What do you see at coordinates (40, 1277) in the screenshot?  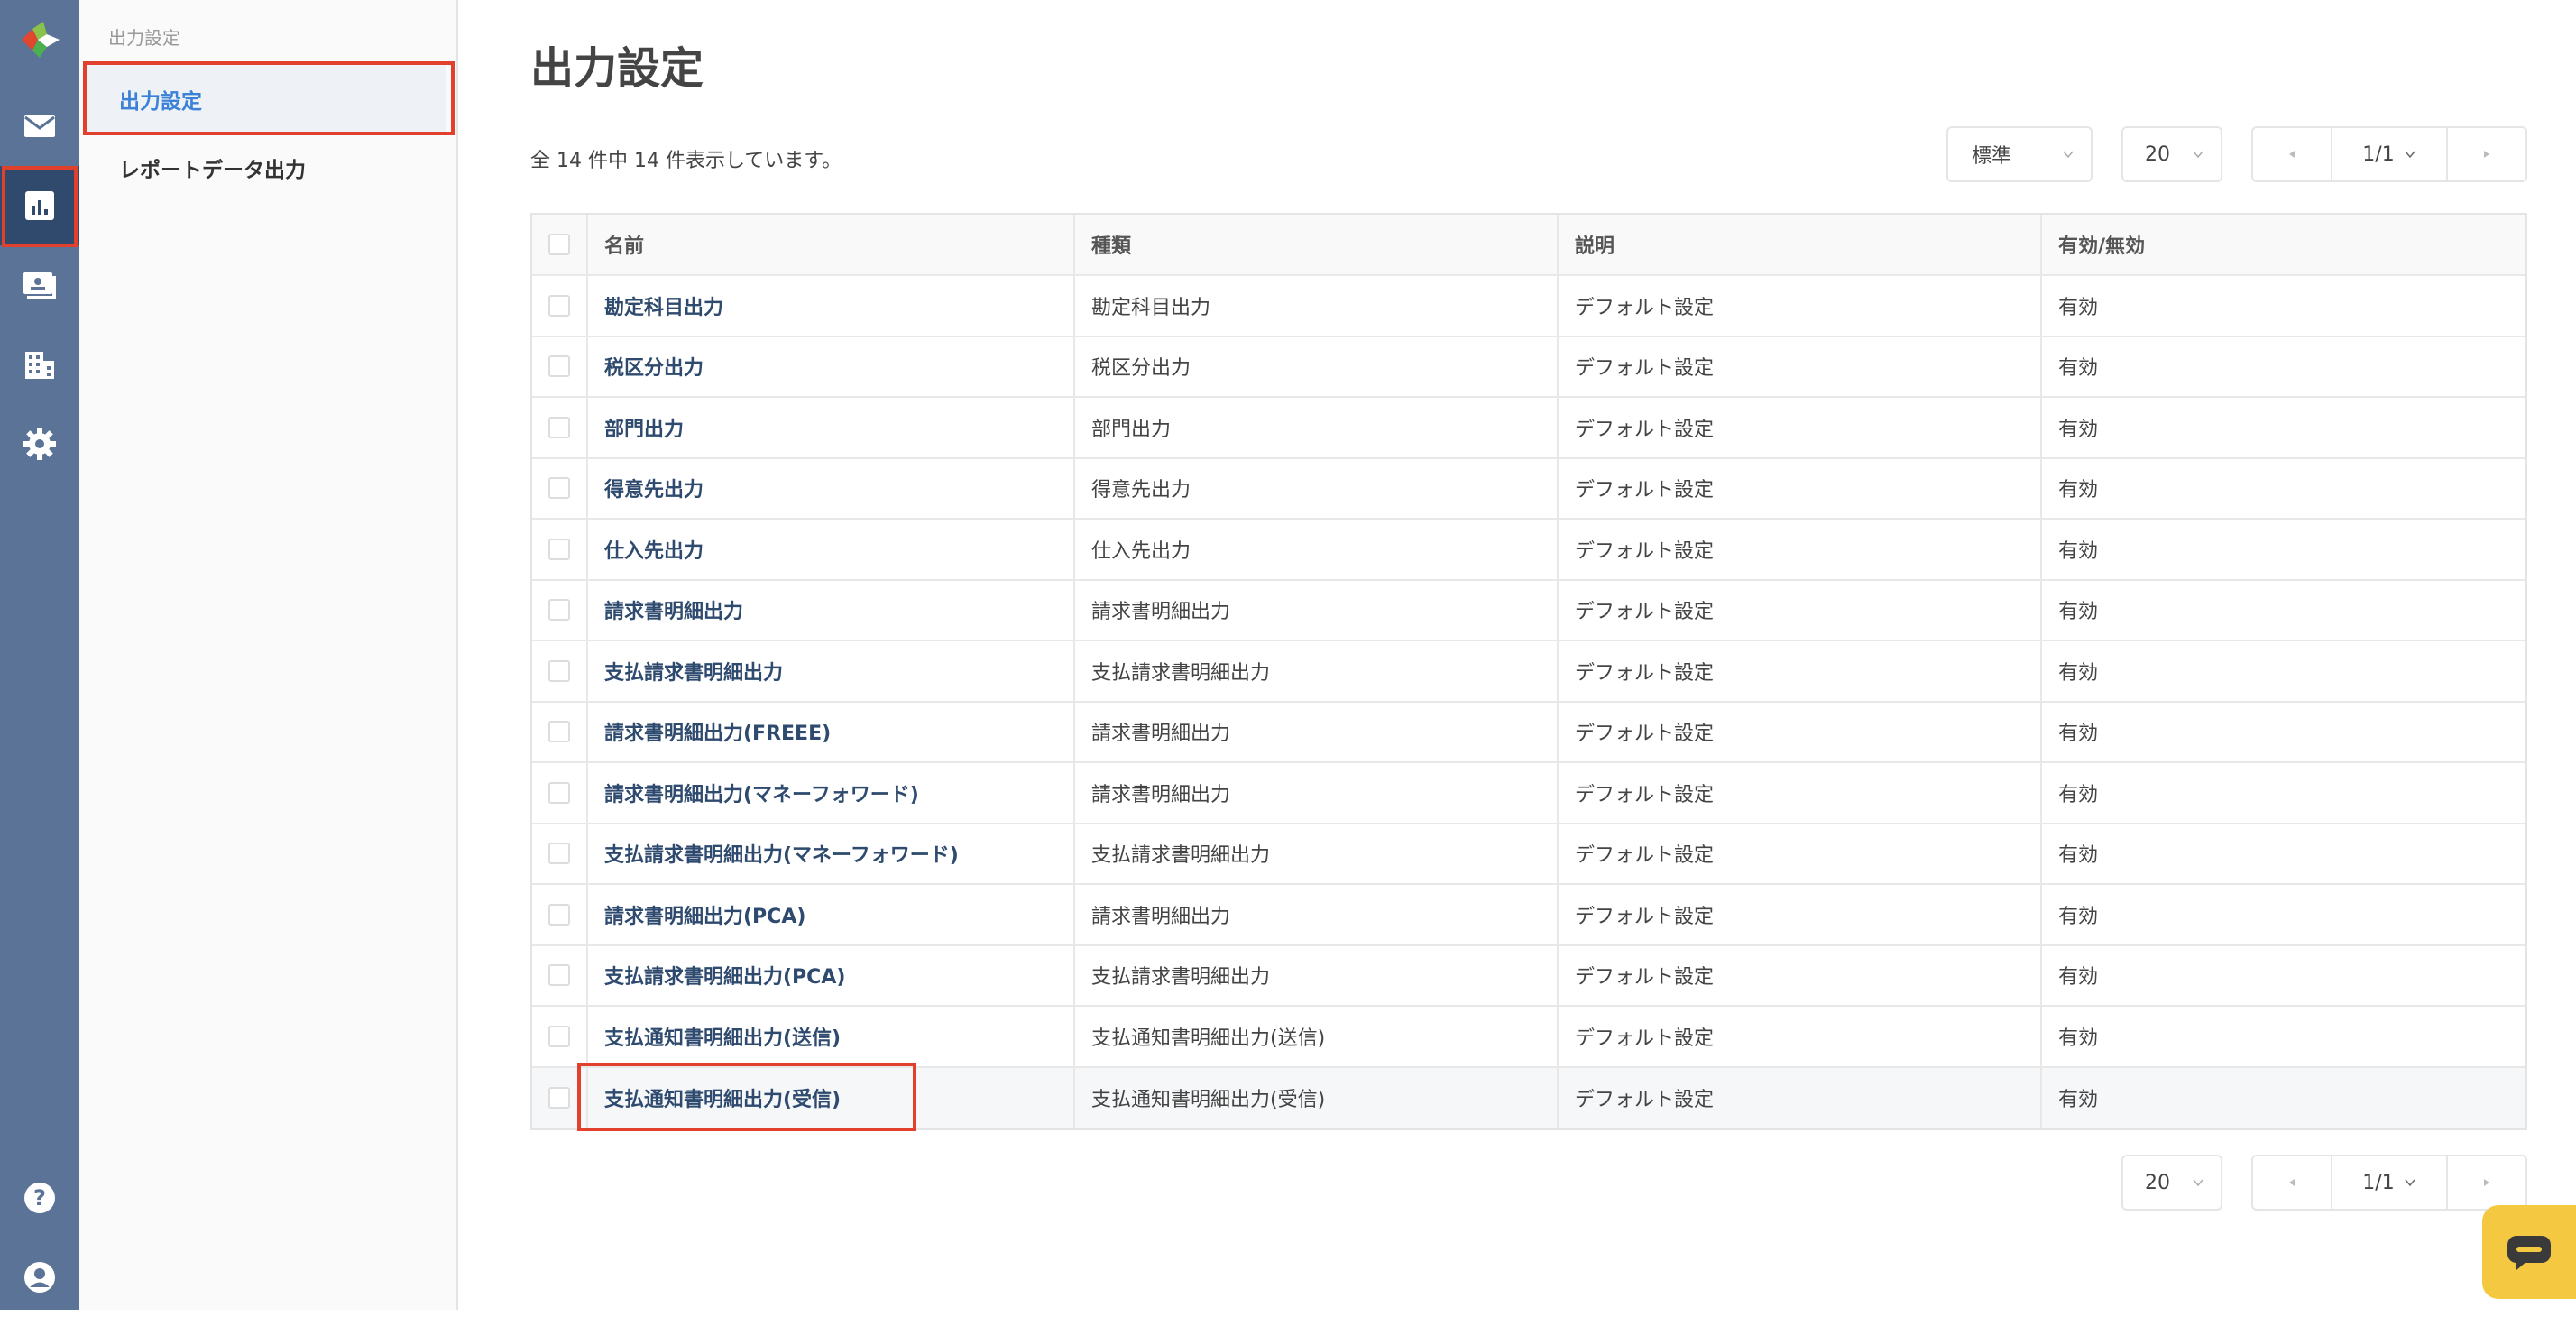 I see `account-icon` at bounding box center [40, 1277].